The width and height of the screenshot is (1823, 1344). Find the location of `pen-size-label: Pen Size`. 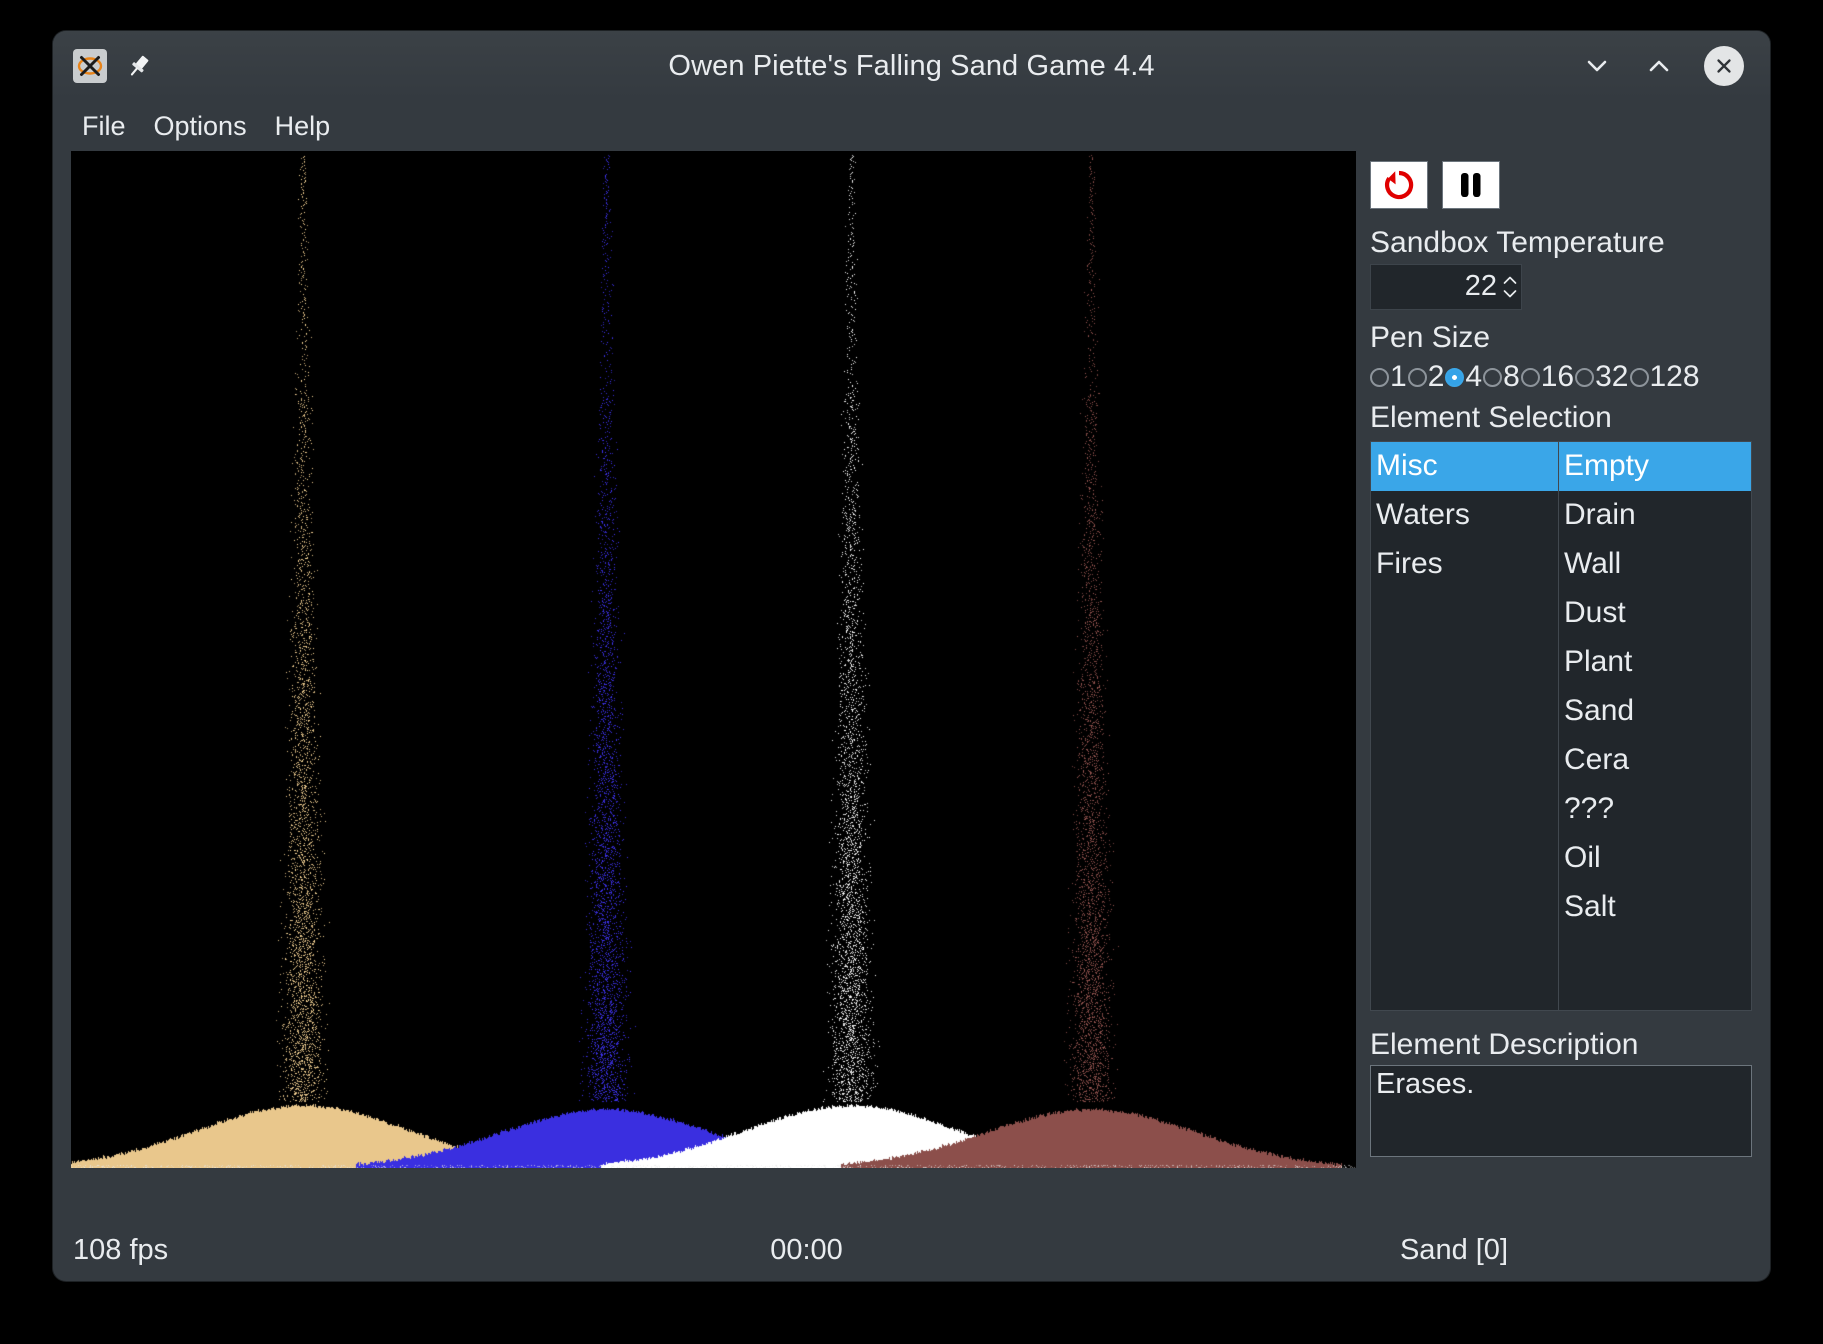

pen-size-label: Pen Size is located at coordinates (1430, 337).